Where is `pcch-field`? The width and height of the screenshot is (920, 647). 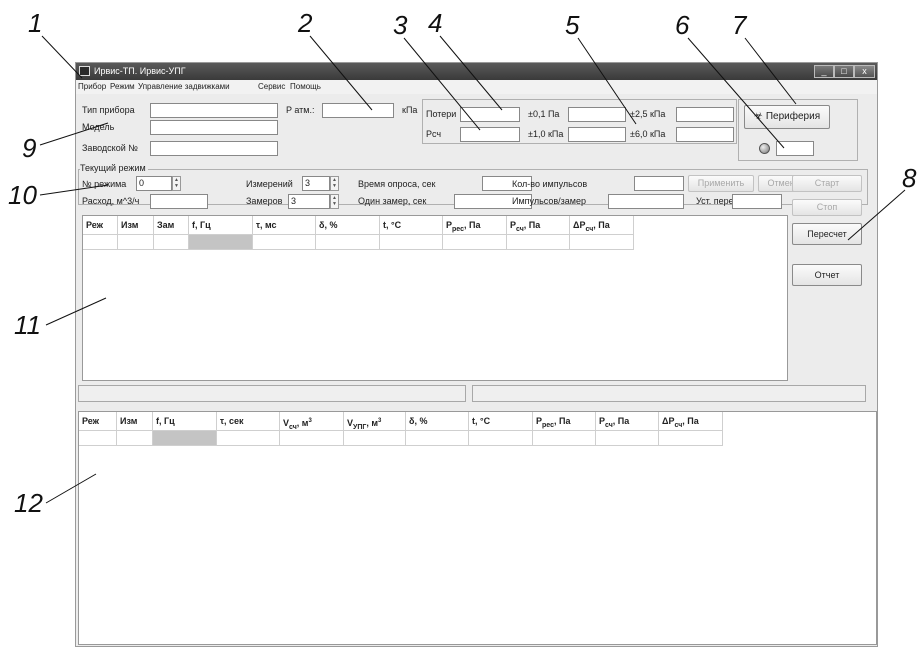
pcch-field is located at coordinates (490, 134).